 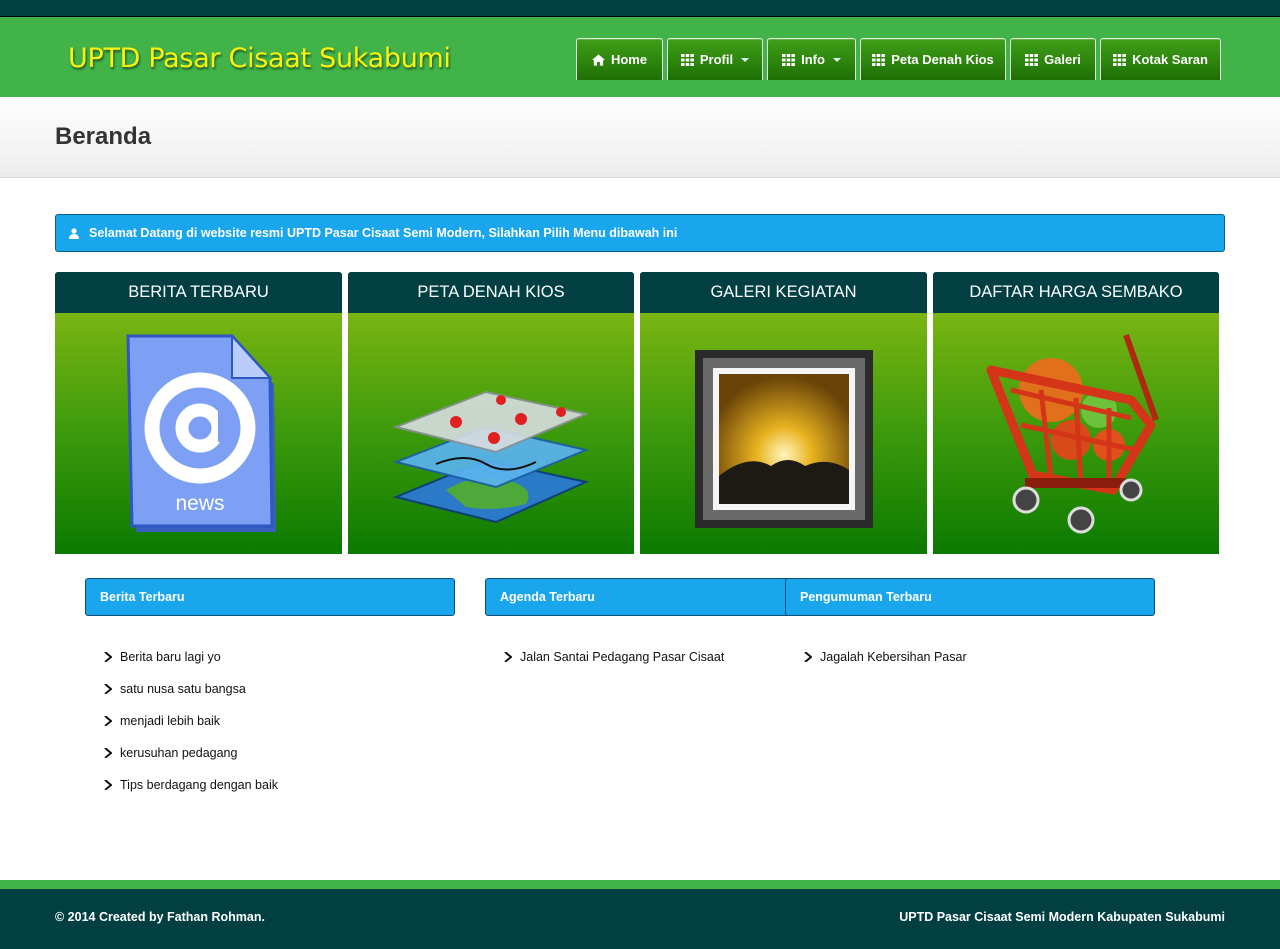 I want to click on list-item: Jalan Santai Pedagang Pasar Cisaat, so click(x=614, y=657).